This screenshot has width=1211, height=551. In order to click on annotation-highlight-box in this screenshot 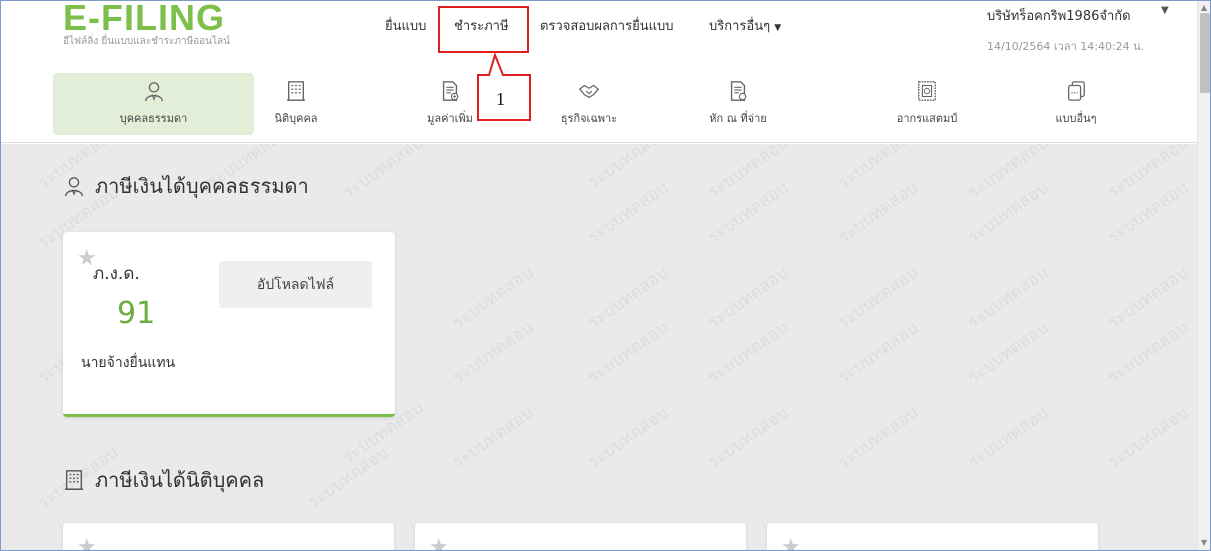, I will do `click(483, 29)`.